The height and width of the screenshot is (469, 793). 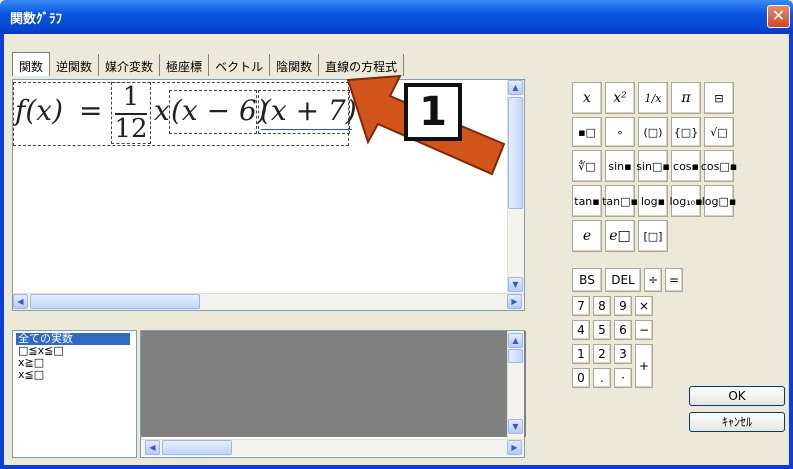 What do you see at coordinates (623, 330) in the screenshot?
I see `key-6: 6` at bounding box center [623, 330].